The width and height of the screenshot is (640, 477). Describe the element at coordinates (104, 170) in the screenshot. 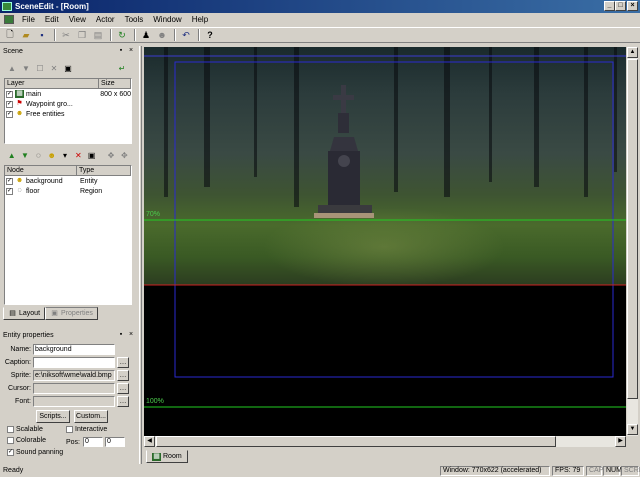

I see `type-column-header: Type` at that location.